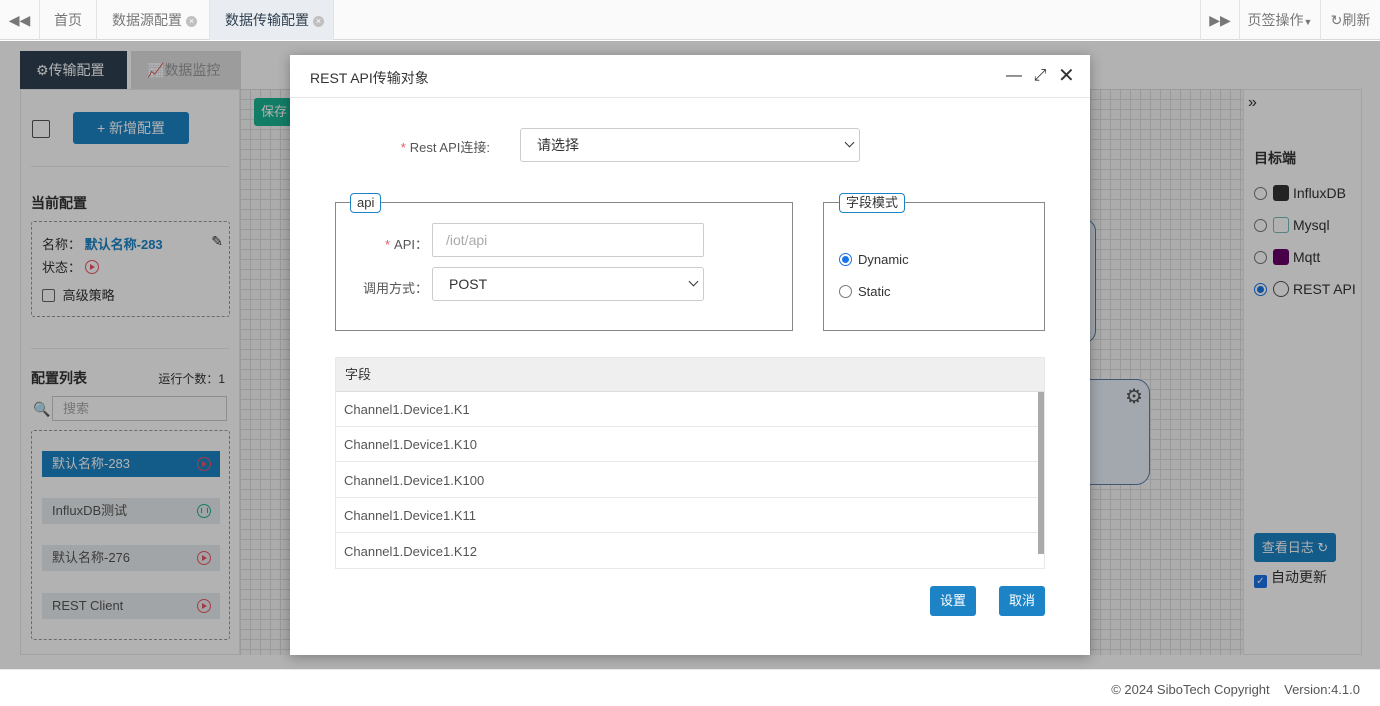  I want to click on api-input: /iot/api, so click(568, 240).